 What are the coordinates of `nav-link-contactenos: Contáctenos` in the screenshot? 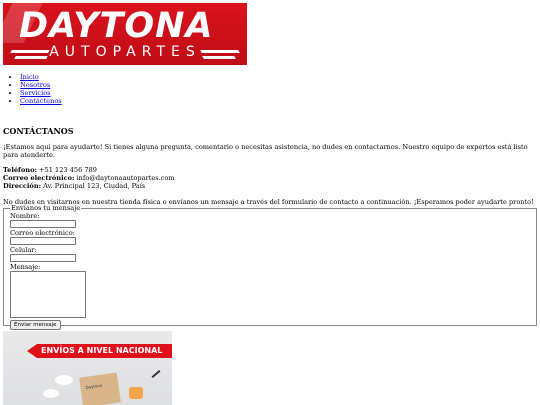 It's located at (41, 101).